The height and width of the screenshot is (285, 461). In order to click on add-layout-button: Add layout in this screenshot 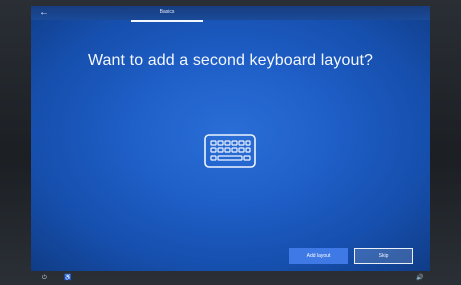, I will do `click(318, 256)`.